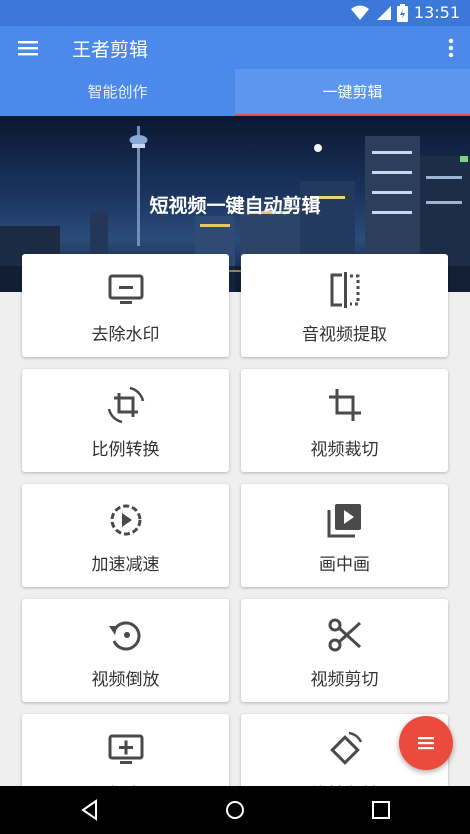 The width and height of the screenshot is (470, 834). I want to click on crop-rotate-icon, so click(125, 405).